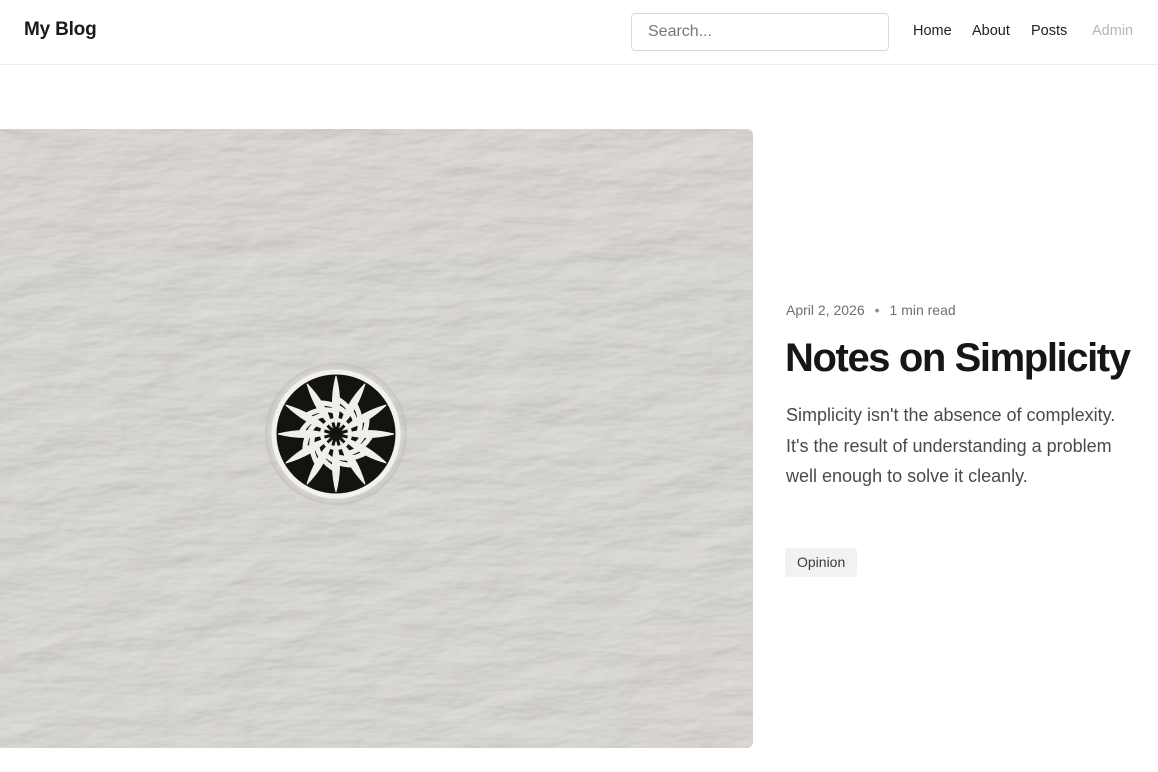  Describe the element at coordinates (871, 310) in the screenshot. I see `post-meta: April 2, 2026 • 1 min read` at that location.